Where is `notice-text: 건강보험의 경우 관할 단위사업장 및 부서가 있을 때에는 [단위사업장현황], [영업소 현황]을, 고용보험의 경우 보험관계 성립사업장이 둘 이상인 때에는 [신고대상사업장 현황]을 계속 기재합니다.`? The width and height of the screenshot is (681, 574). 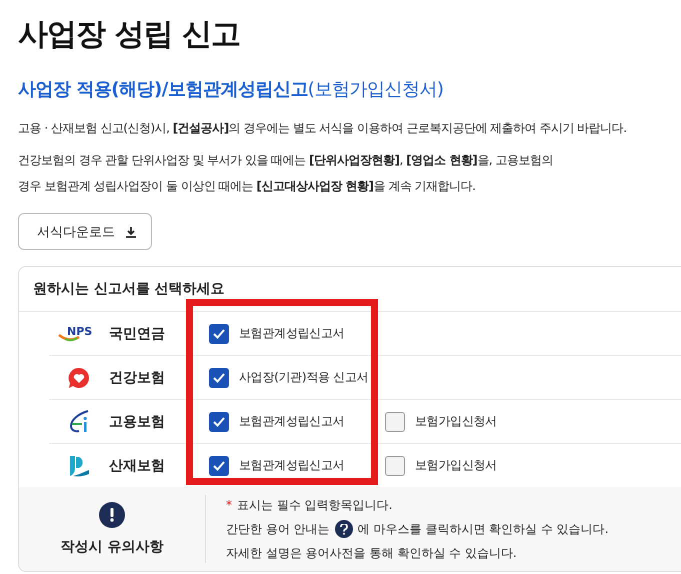
notice-text: 건강보험의 경우 관할 단위사업장 및 부서가 있을 때에는 [단위사업장현황], [영업소 현황]을, 고용보험의 경우 보험관계 성립사업장이 둘 이상인 때에는 [신고대상사업장 현황]을 계속 기재합니다. is located at coordinates (286, 173).